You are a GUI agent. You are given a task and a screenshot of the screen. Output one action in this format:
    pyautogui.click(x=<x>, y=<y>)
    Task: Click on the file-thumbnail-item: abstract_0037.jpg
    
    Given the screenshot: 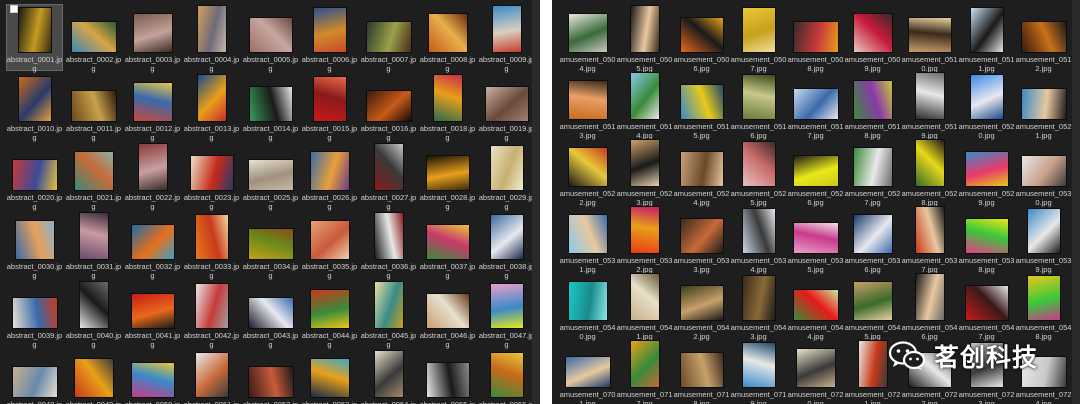 What is the action you would take?
    pyautogui.click(x=447, y=245)
    